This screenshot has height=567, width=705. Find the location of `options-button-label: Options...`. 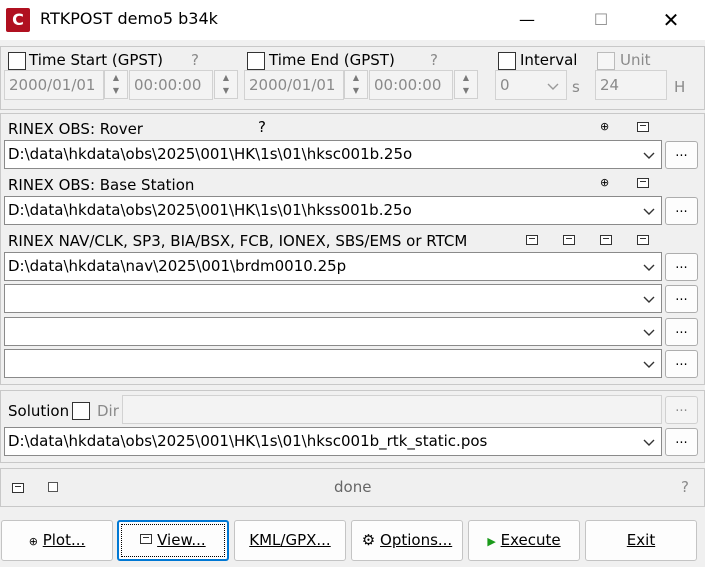

options-button-label: Options... is located at coordinates (416, 540).